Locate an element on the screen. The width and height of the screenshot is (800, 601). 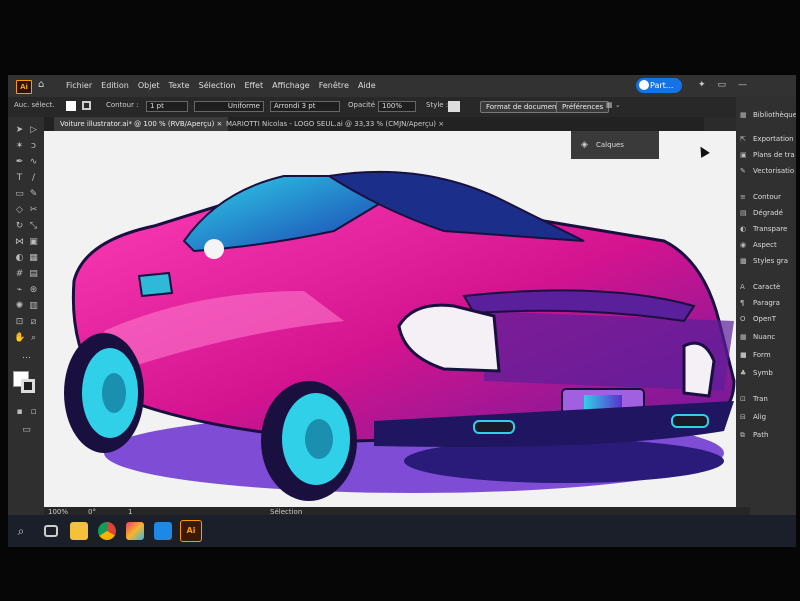
panel-artboards: ▣ Plans de tra is located at coordinates (768, 155).